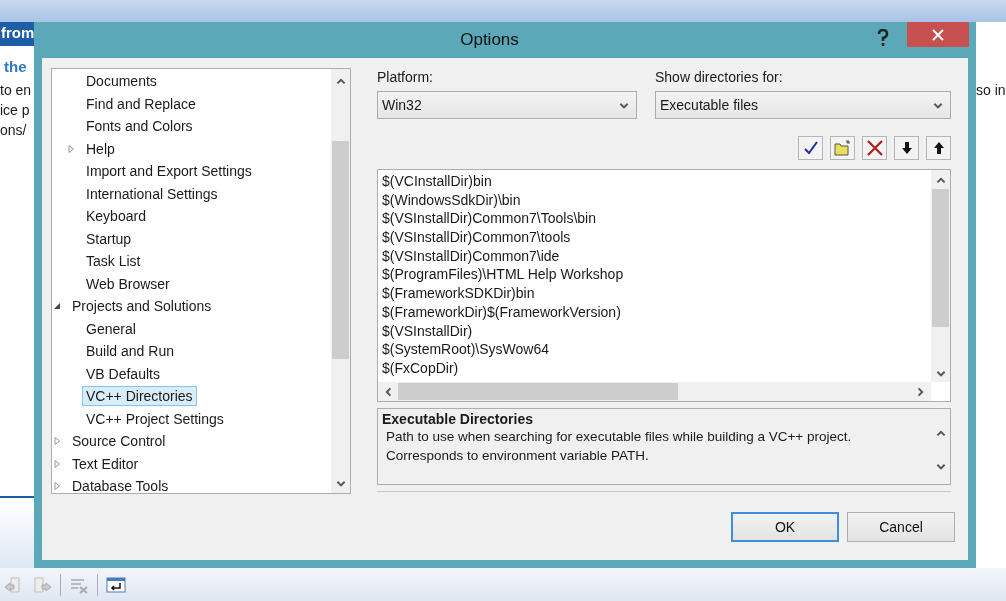 The image size is (1006, 601). I want to click on list-item: $(WindowsSdkDir)\bin, so click(656, 200).